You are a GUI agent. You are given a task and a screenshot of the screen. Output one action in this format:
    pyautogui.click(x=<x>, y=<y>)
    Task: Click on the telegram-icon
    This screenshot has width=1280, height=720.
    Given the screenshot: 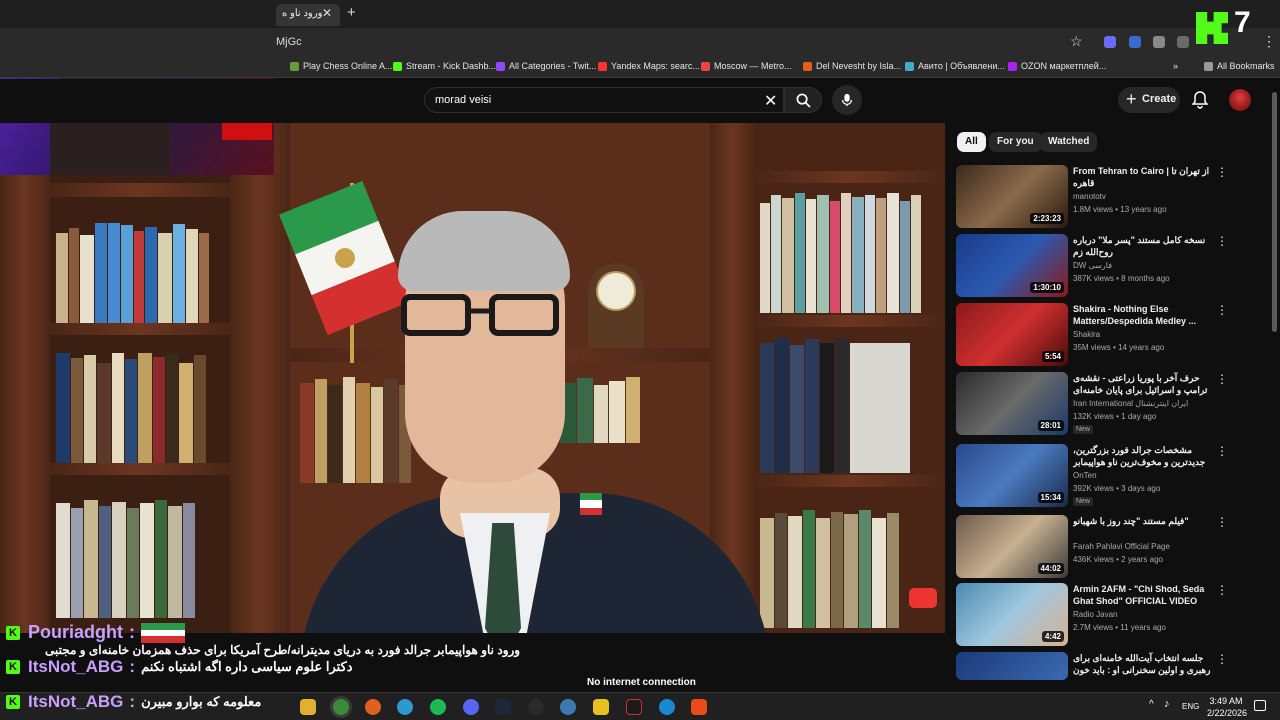 What is the action you would take?
    pyautogui.click(x=405, y=707)
    